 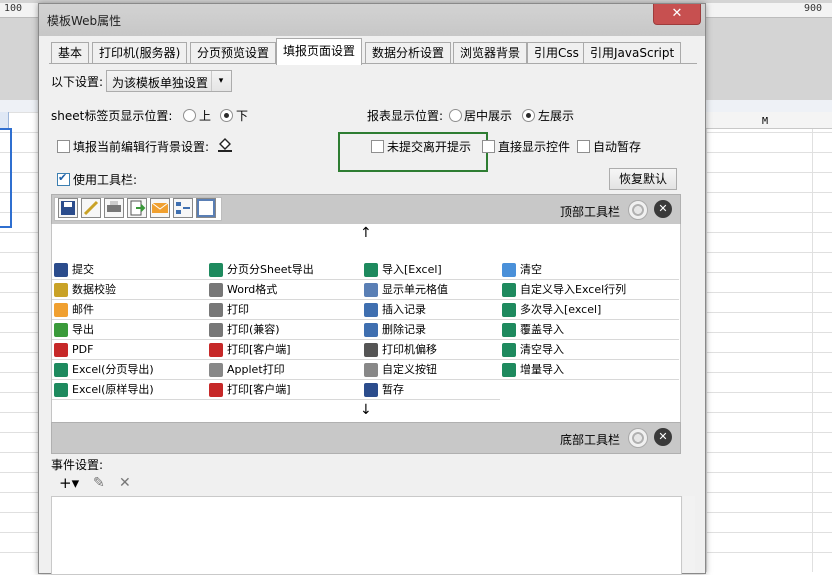 I want to click on tab-data-analysis: 数据分析设置, so click(x=408, y=53).